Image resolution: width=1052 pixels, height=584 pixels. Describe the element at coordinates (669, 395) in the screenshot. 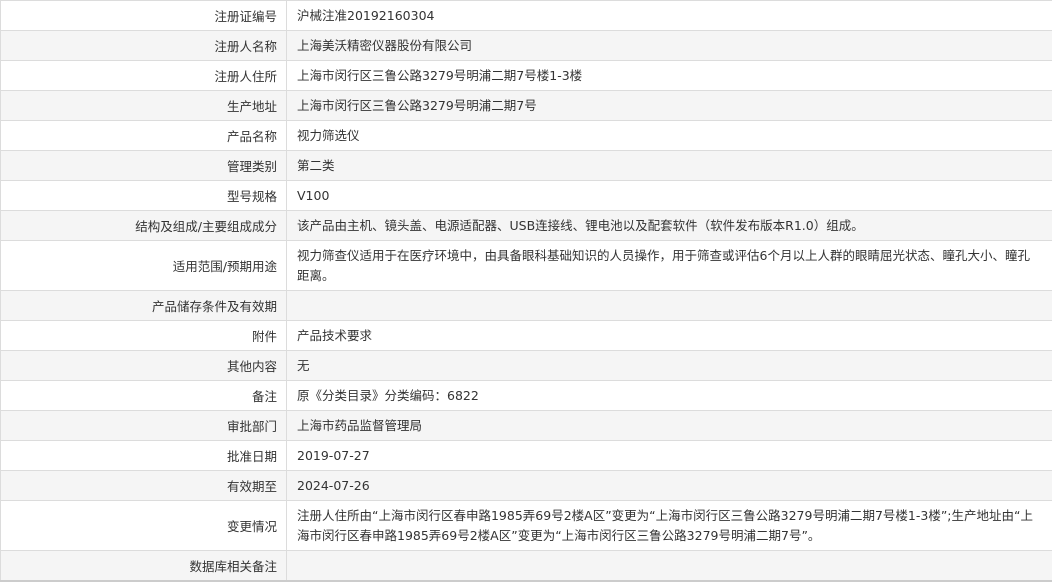

I see `row-value: 原《分类目录》分类编码：6822` at that location.